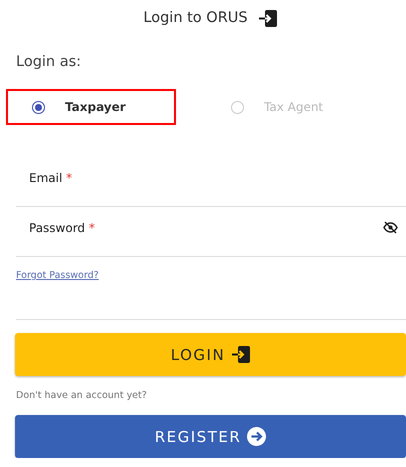 Image resolution: width=406 pixels, height=467 pixels. What do you see at coordinates (256, 436) in the screenshot?
I see `arrow-circle-icon` at bounding box center [256, 436].